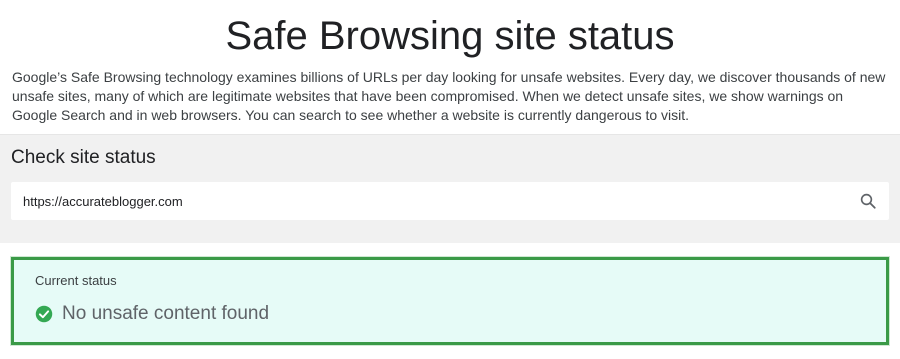  I want to click on search-button, so click(868, 201).